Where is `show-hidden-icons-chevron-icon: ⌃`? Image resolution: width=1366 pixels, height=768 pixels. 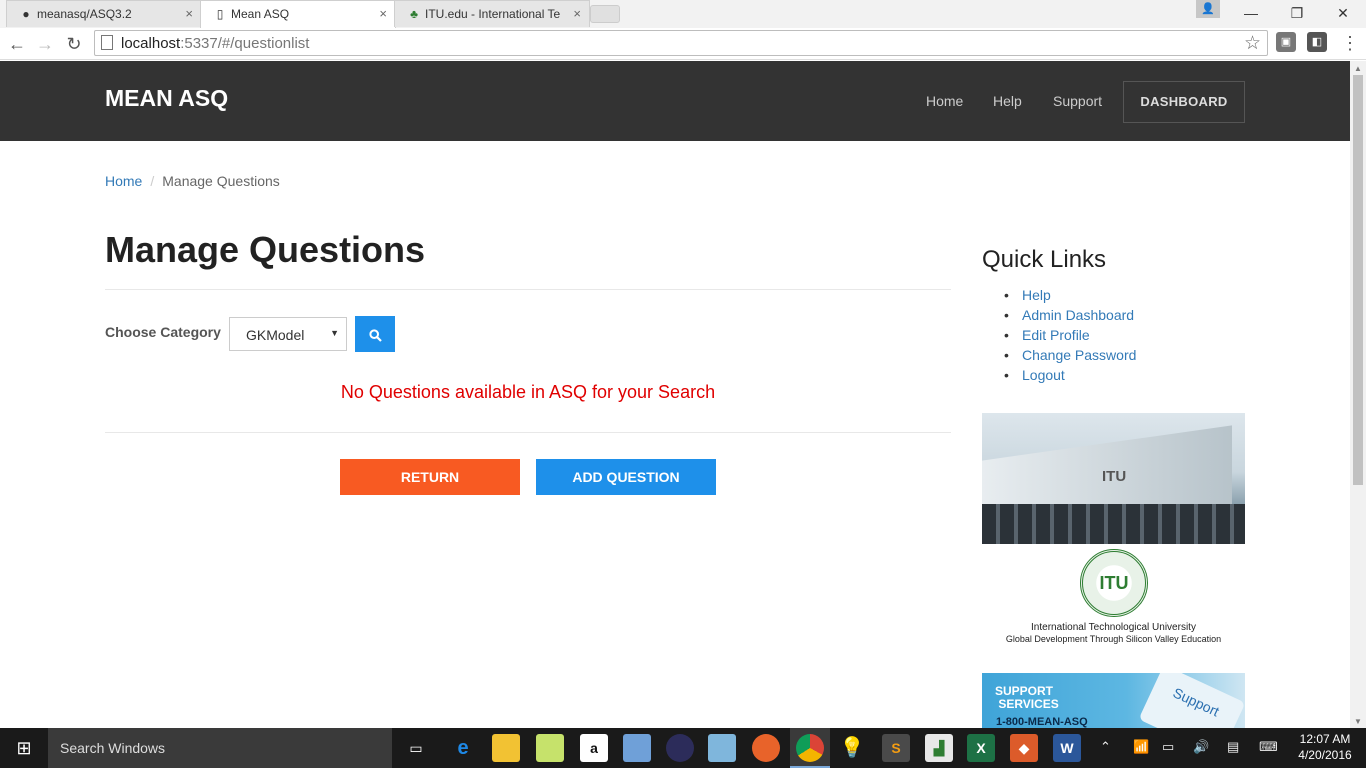 show-hidden-icons-chevron-icon: ⌃ is located at coordinates (1105, 747).